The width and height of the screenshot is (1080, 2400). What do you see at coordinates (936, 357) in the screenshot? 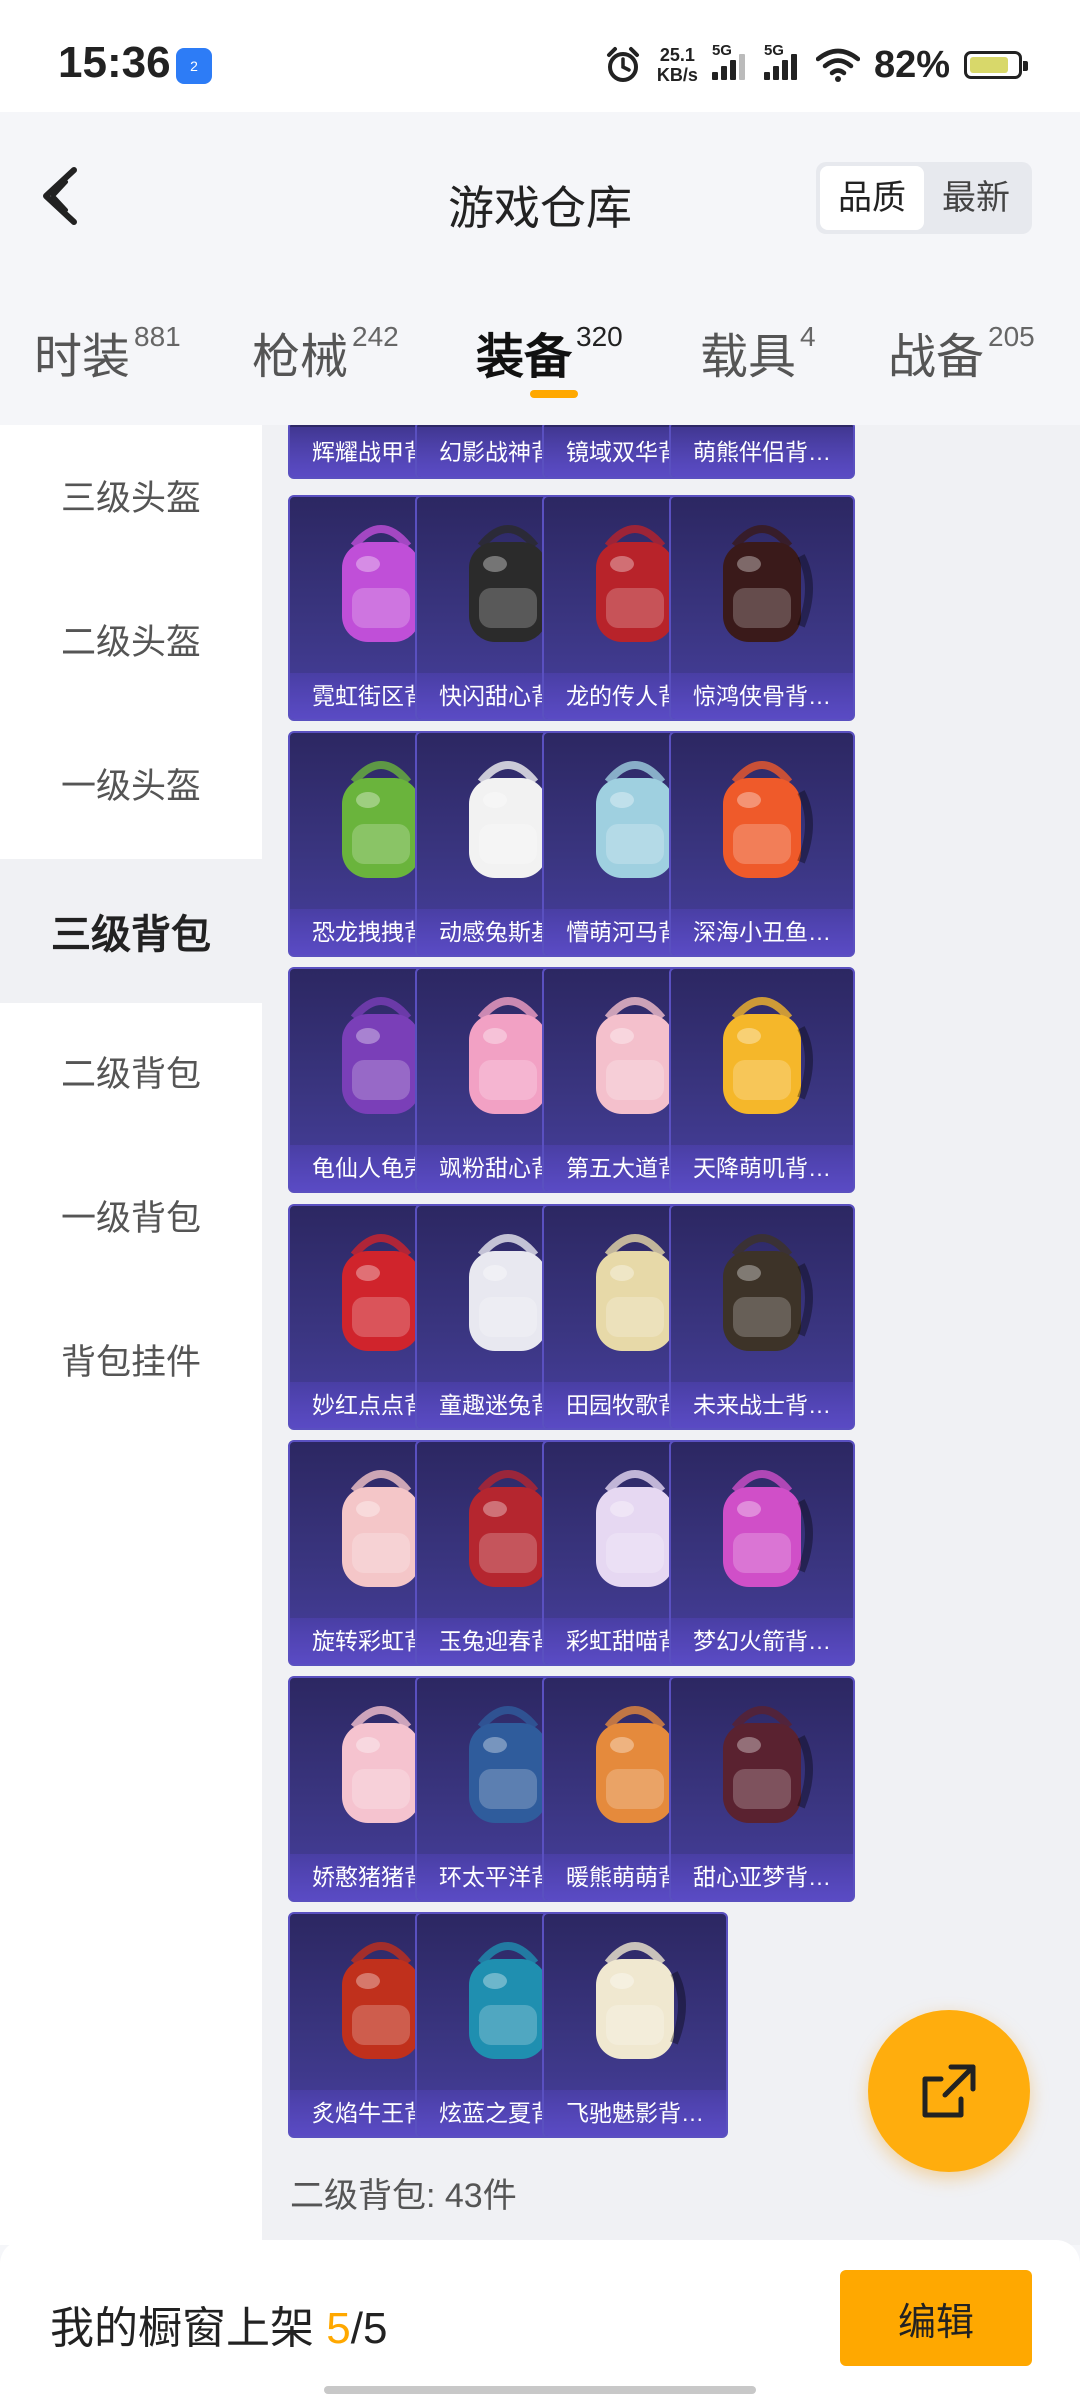
I see `tab-label: 战备` at bounding box center [936, 357].